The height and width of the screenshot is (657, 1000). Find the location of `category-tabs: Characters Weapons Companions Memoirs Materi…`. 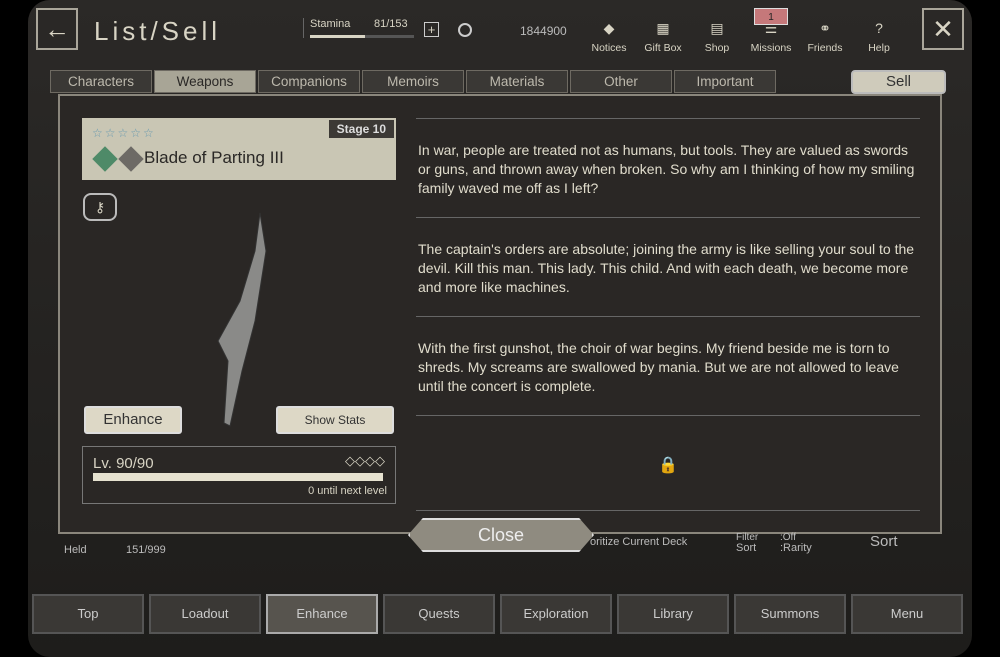

category-tabs: Characters Weapons Companions Memoirs Materi… is located at coordinates (413, 81).